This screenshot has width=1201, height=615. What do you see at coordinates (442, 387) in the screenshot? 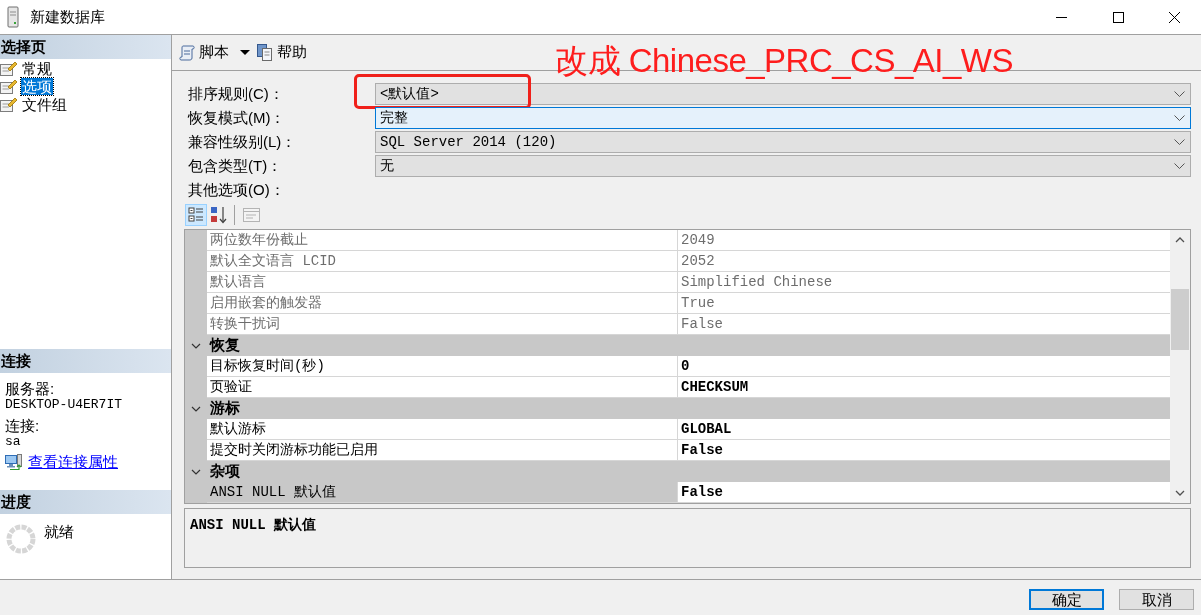
I see `property-name: 页验证` at bounding box center [442, 387].